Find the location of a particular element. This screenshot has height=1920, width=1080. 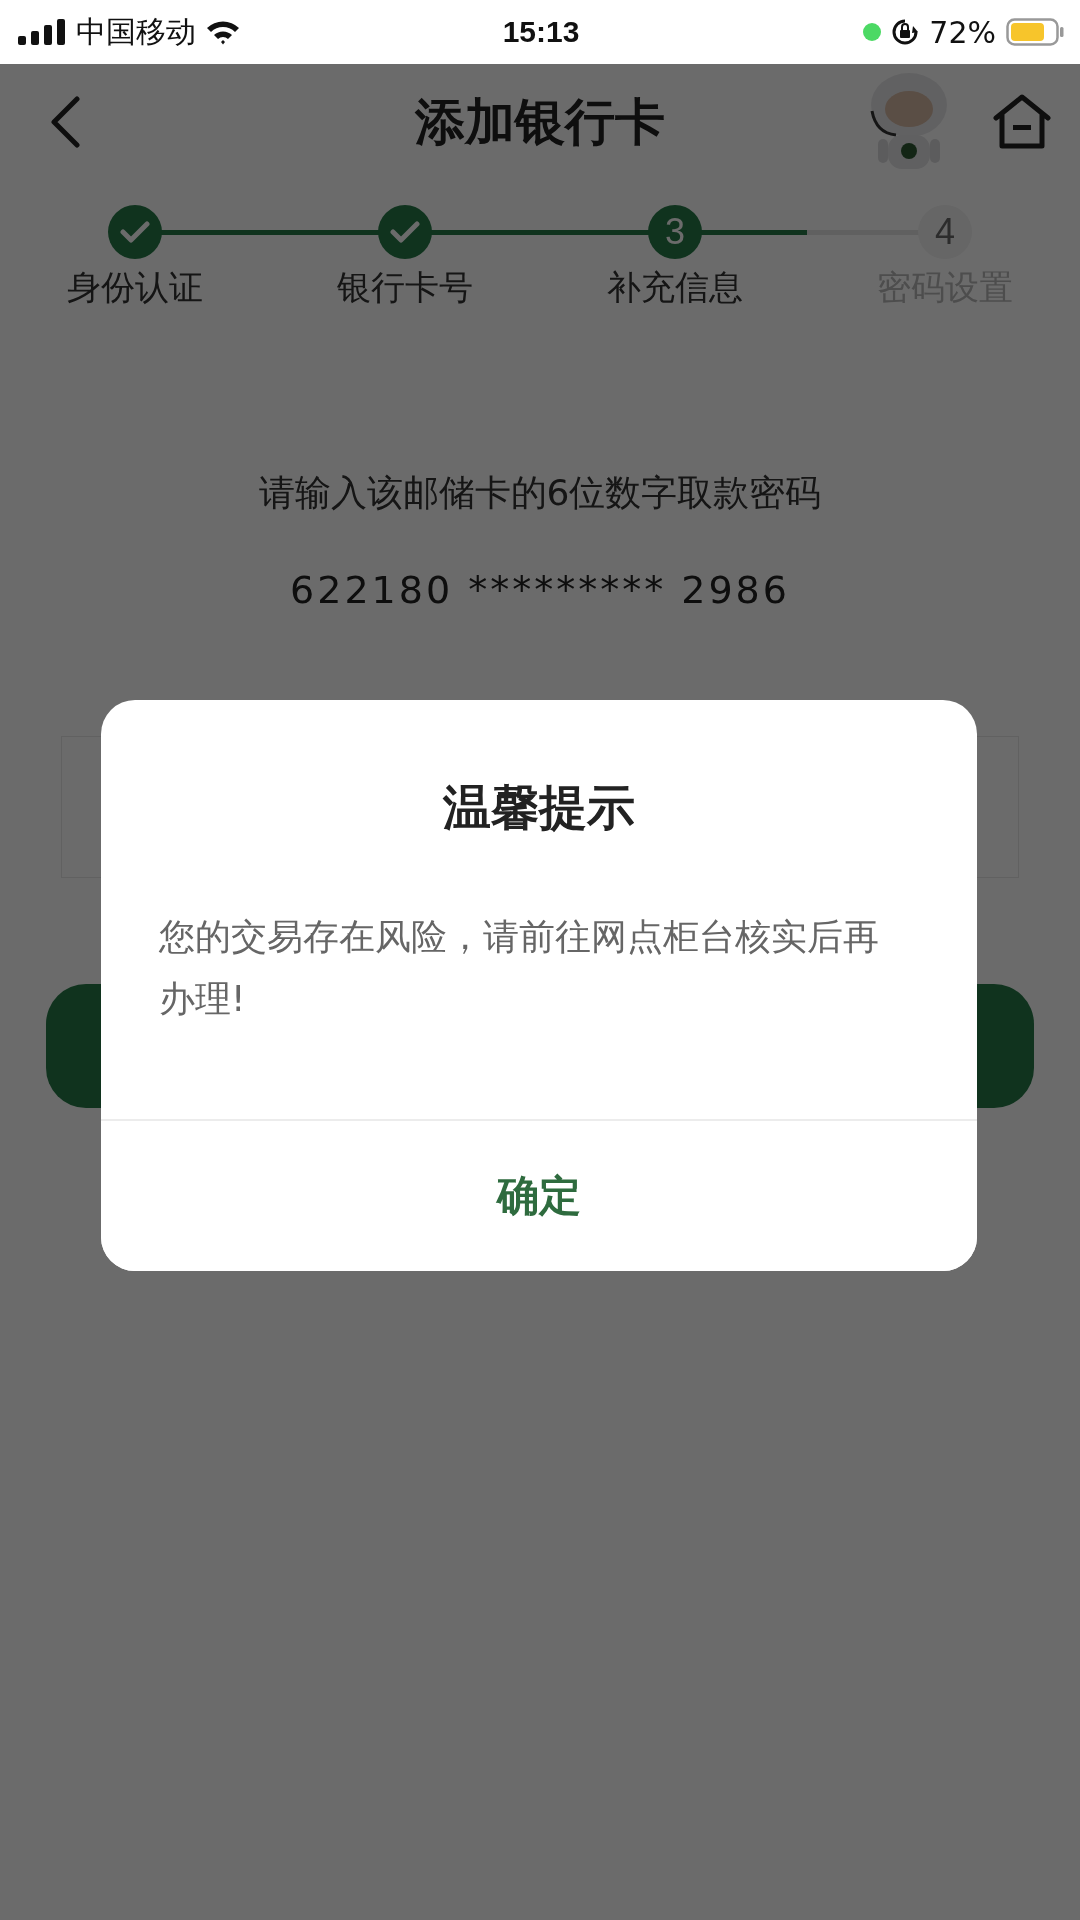

dialog-message: 您的交易存在风险，请前往网点柜台核实后再办理! is located at coordinates (519, 968).